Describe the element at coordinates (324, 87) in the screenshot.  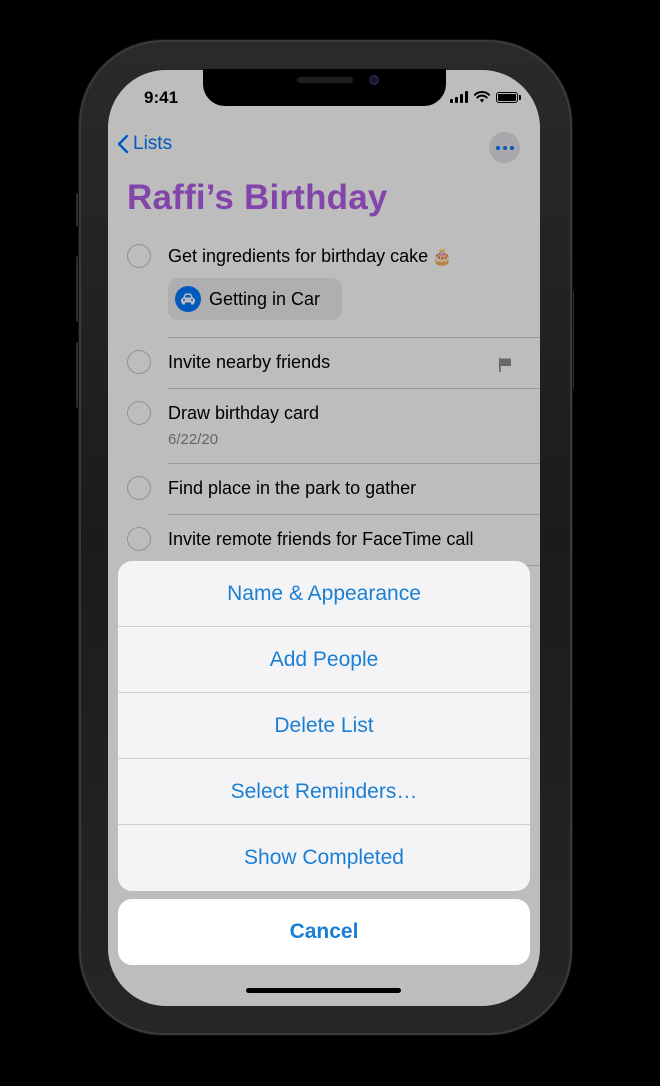
I see `notch` at that location.